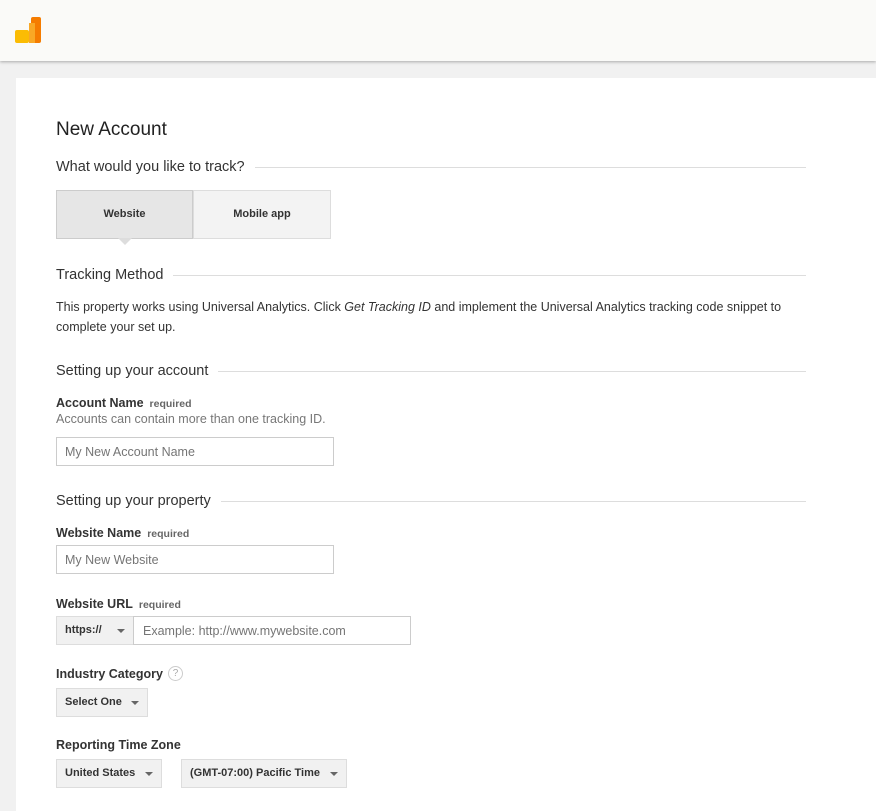  What do you see at coordinates (28, 30) in the screenshot?
I see `analytics-logo-icon` at bounding box center [28, 30].